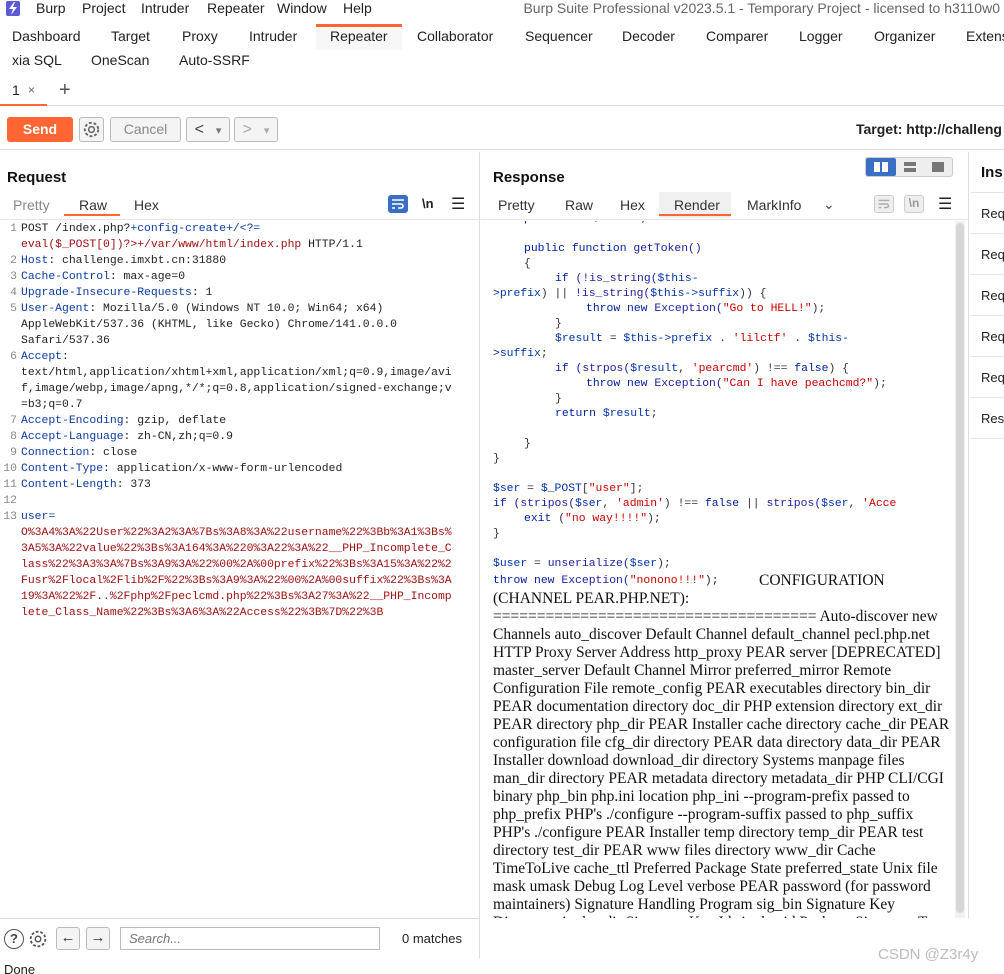  I want to click on response-code-line: >prefix) || !is_string($this->suffix)) {, so click(630, 294).